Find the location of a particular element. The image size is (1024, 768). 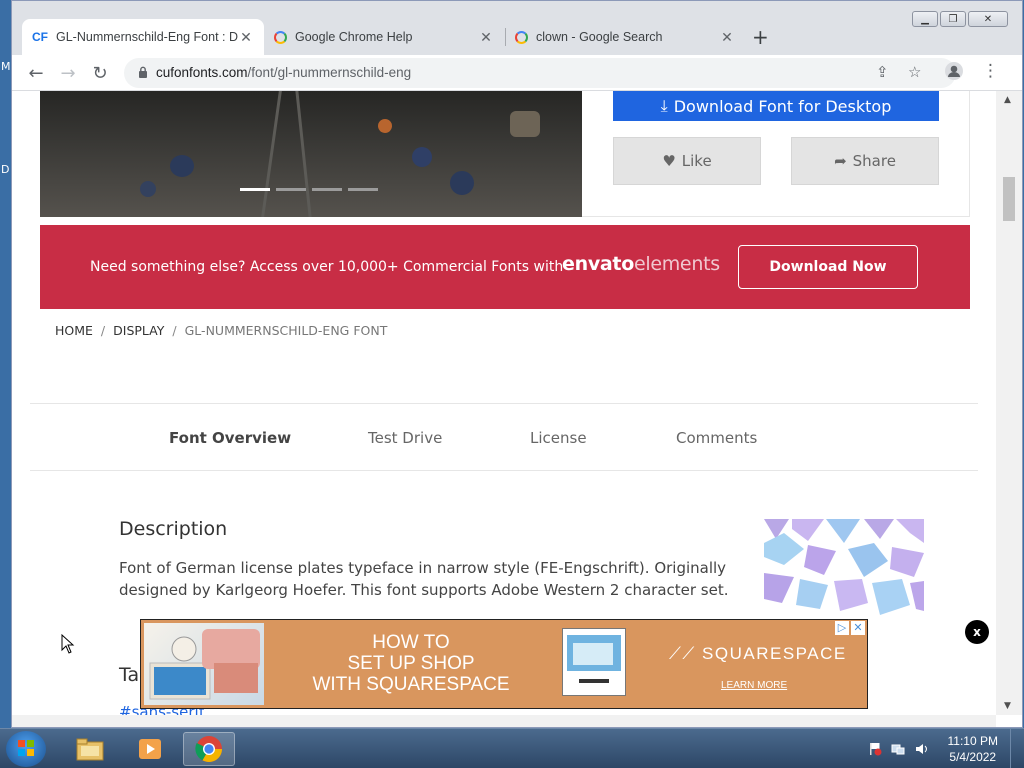

scroll-down-icon: ▼ is located at coordinates (1007, 706).